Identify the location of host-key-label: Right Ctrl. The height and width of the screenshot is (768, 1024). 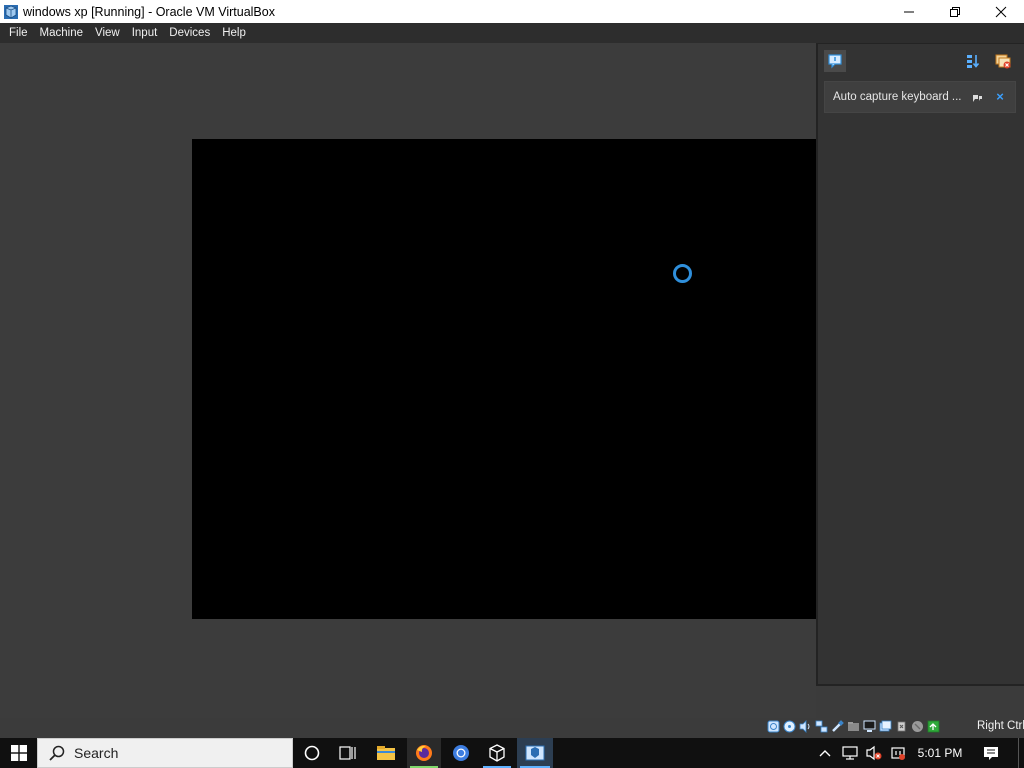
(1000, 726).